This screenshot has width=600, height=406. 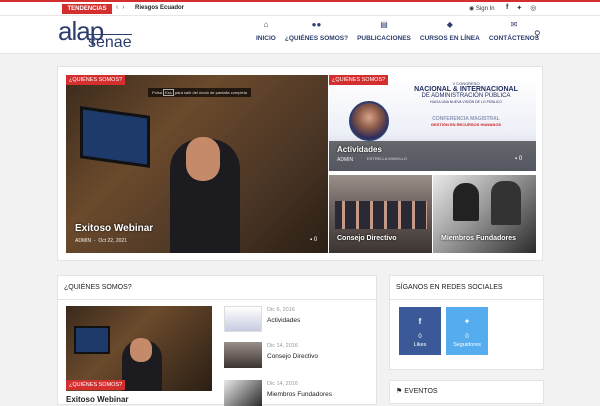 What do you see at coordinates (384, 24) in the screenshot?
I see `newspaper-icon: ▤` at bounding box center [384, 24].